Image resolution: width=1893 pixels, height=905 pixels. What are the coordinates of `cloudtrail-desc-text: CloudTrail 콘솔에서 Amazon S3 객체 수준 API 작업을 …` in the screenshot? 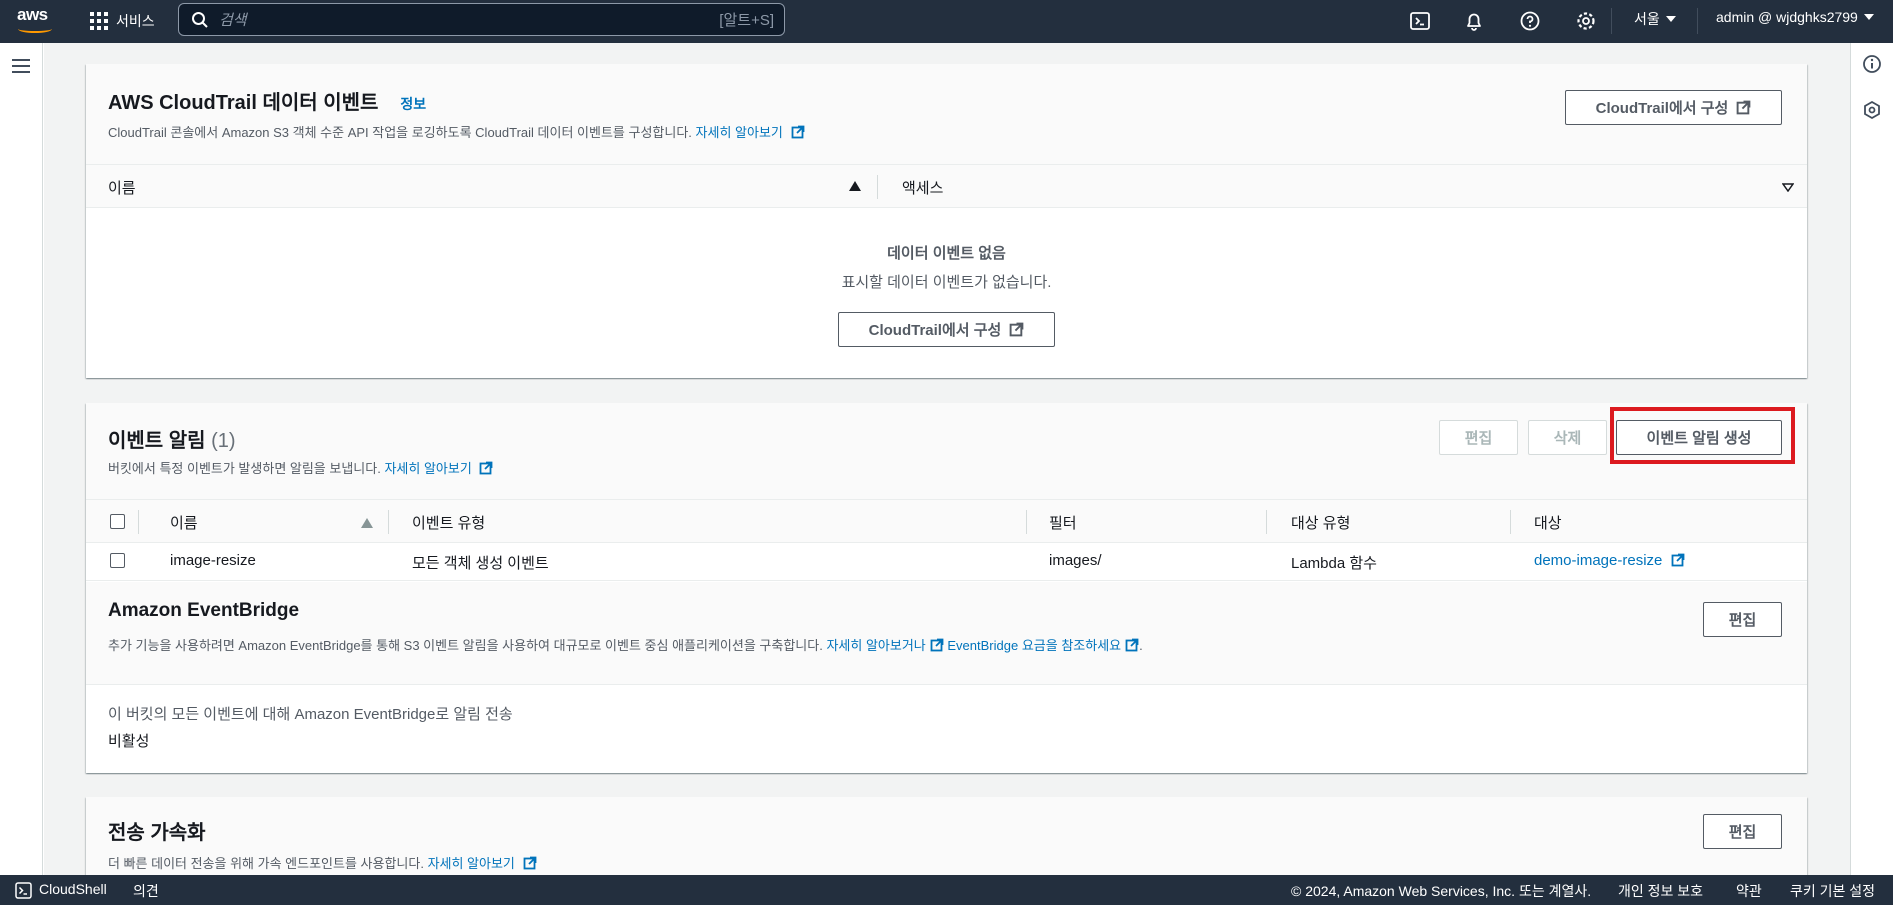 It's located at (400, 132).